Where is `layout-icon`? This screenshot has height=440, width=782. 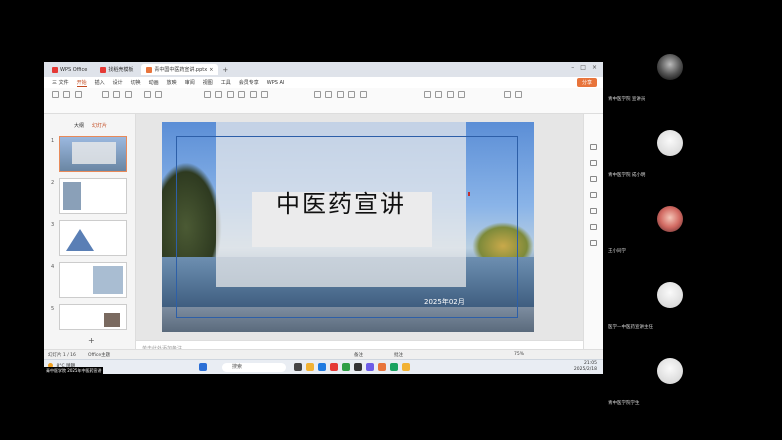 layout-icon is located at coordinates (117, 94).